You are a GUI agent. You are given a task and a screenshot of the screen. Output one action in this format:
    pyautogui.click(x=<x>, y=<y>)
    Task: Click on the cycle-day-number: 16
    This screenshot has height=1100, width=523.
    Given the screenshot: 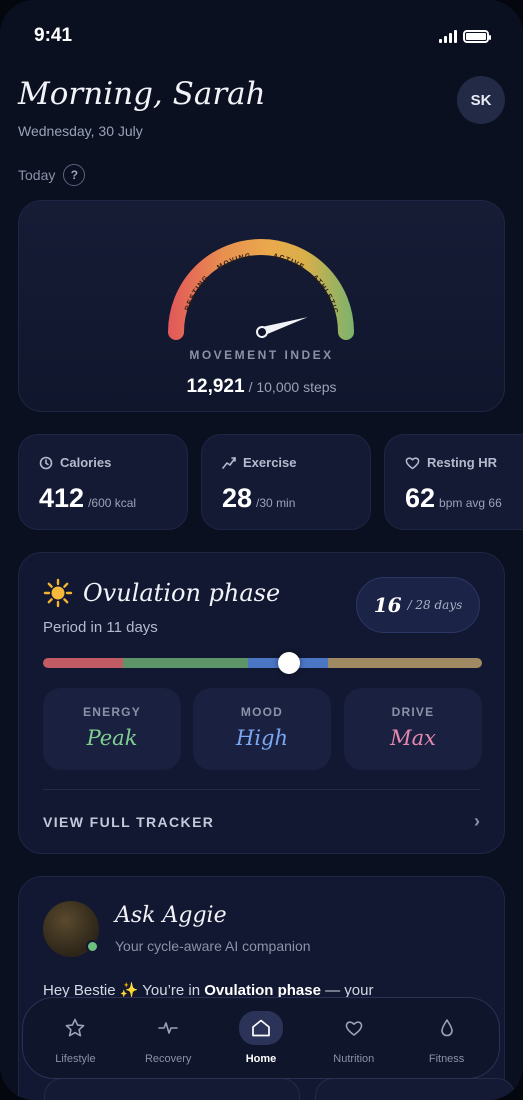 What is the action you would take?
    pyautogui.click(x=387, y=605)
    